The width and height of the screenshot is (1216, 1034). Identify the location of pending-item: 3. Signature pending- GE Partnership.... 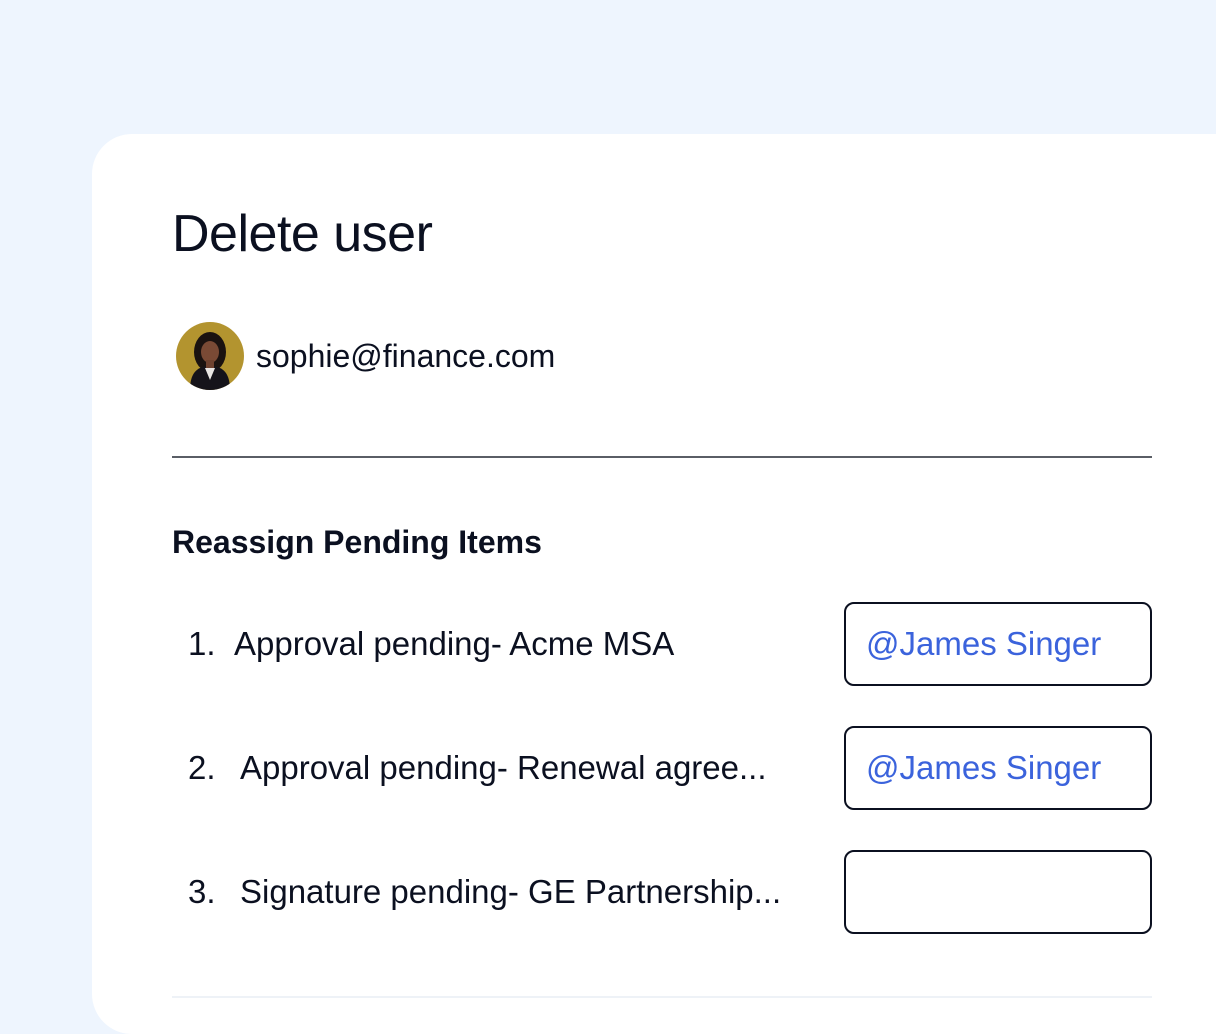
(670, 892).